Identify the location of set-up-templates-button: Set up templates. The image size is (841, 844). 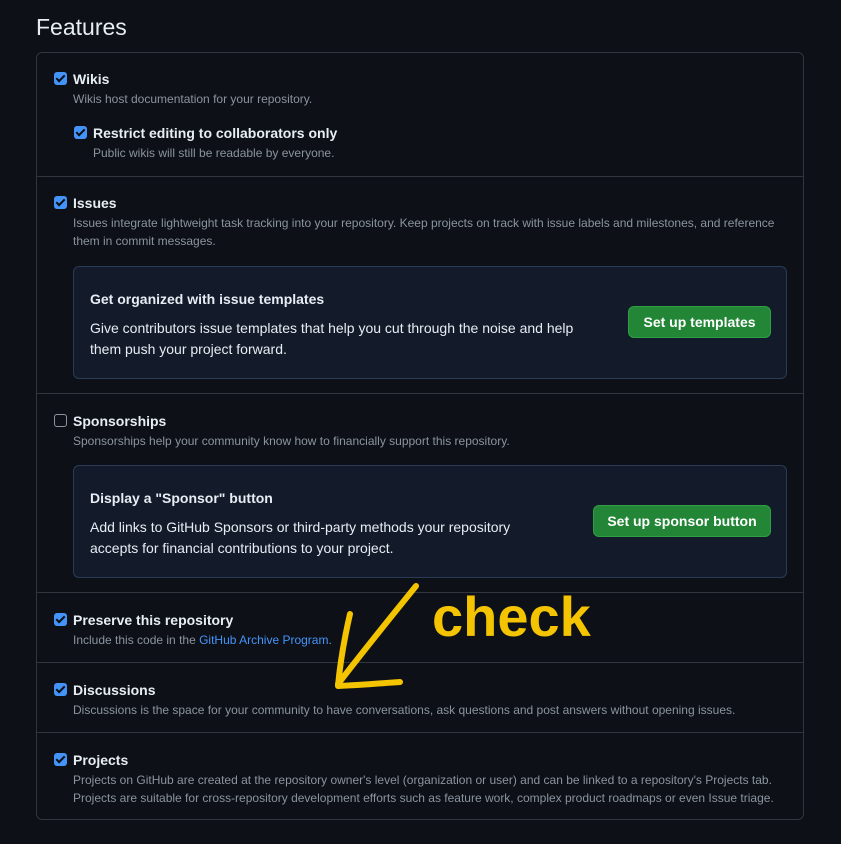
(699, 322).